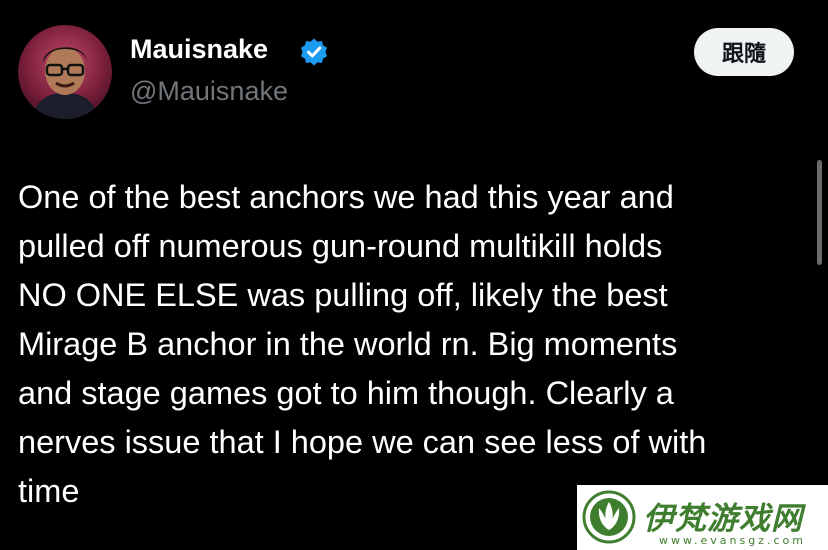 This screenshot has width=828, height=550. I want to click on watermark: 伊梵游戏网 www.evansgz.com, so click(702, 517).